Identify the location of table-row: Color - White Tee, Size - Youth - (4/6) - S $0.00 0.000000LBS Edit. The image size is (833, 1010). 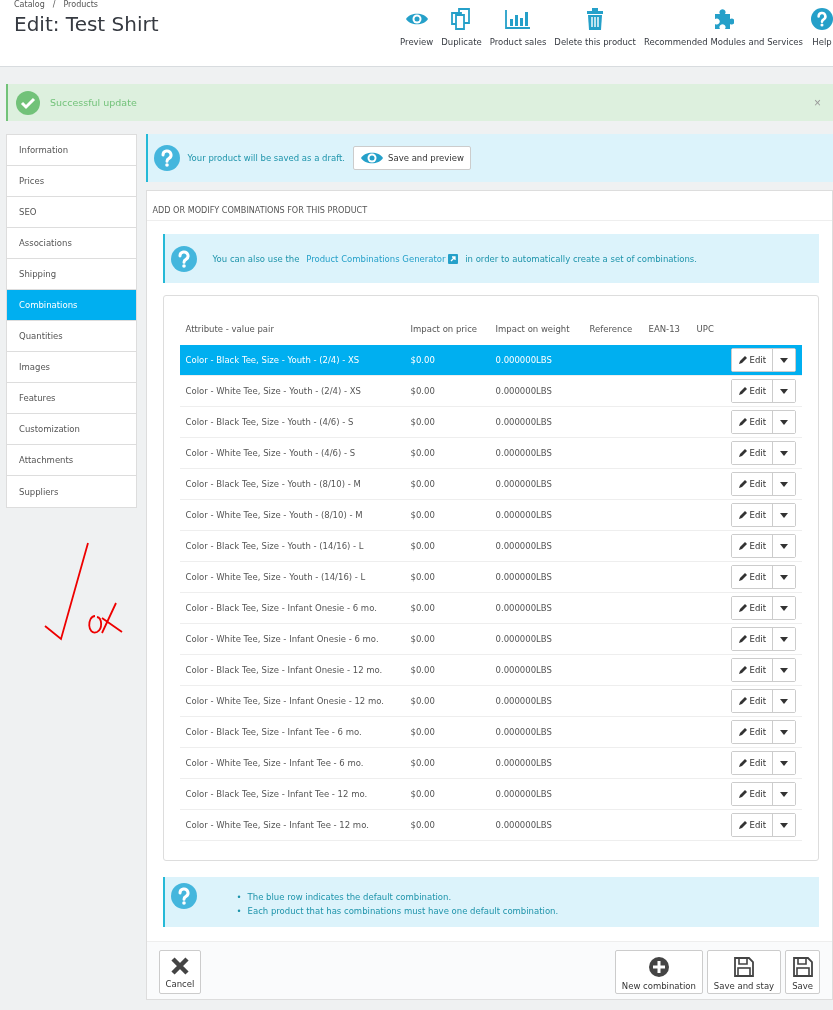
(490, 453).